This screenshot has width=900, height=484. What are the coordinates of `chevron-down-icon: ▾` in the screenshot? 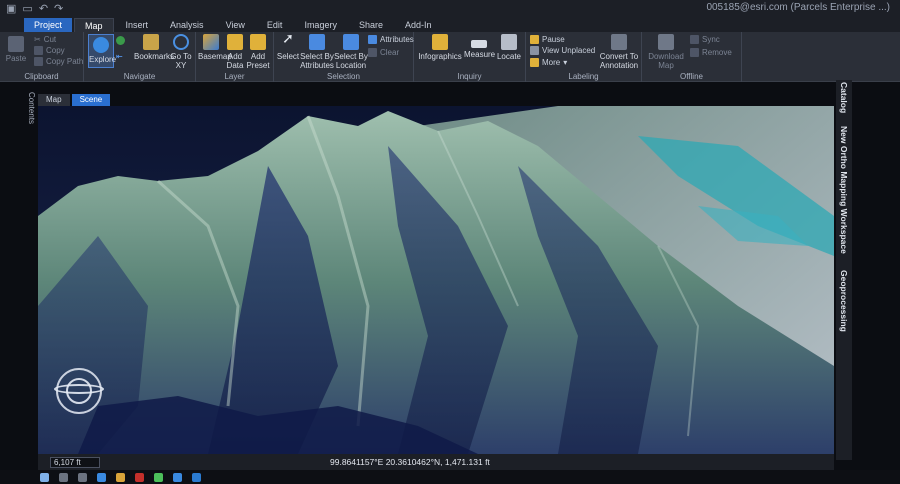 It's located at (565, 62).